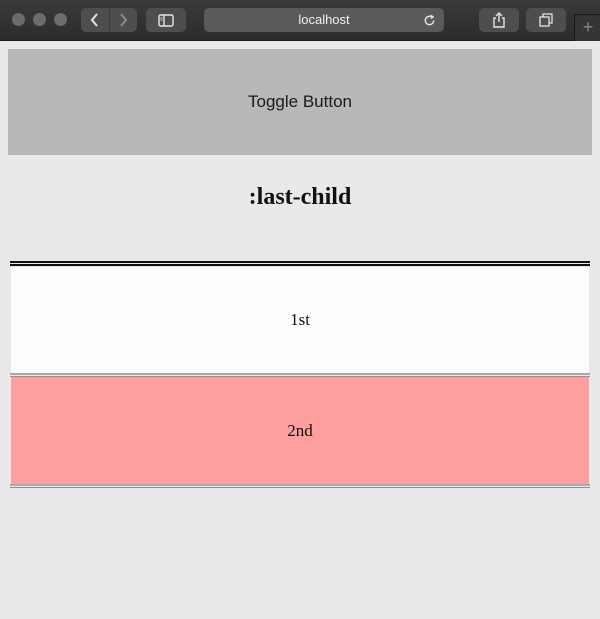  Describe the element at coordinates (300, 265) in the screenshot. I see `list-top-border-inner` at that location.